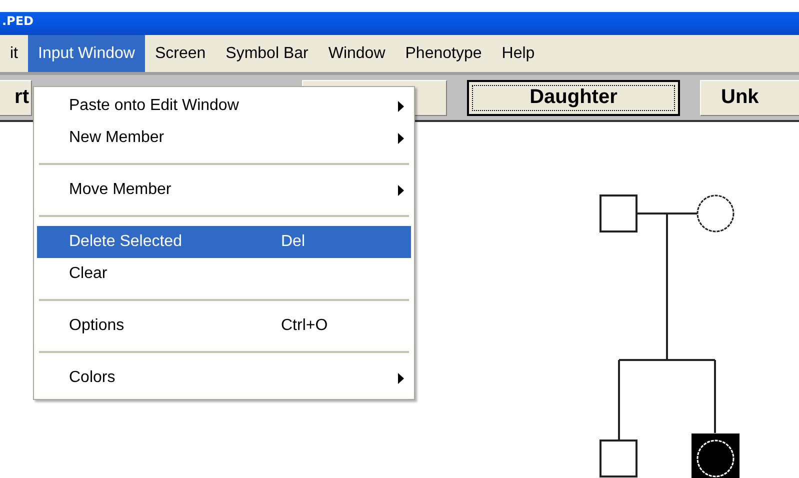 Image resolution: width=799 pixels, height=478 pixels. Describe the element at coordinates (224, 106) in the screenshot. I see `menu-item: Paste onto Edit Window` at that location.